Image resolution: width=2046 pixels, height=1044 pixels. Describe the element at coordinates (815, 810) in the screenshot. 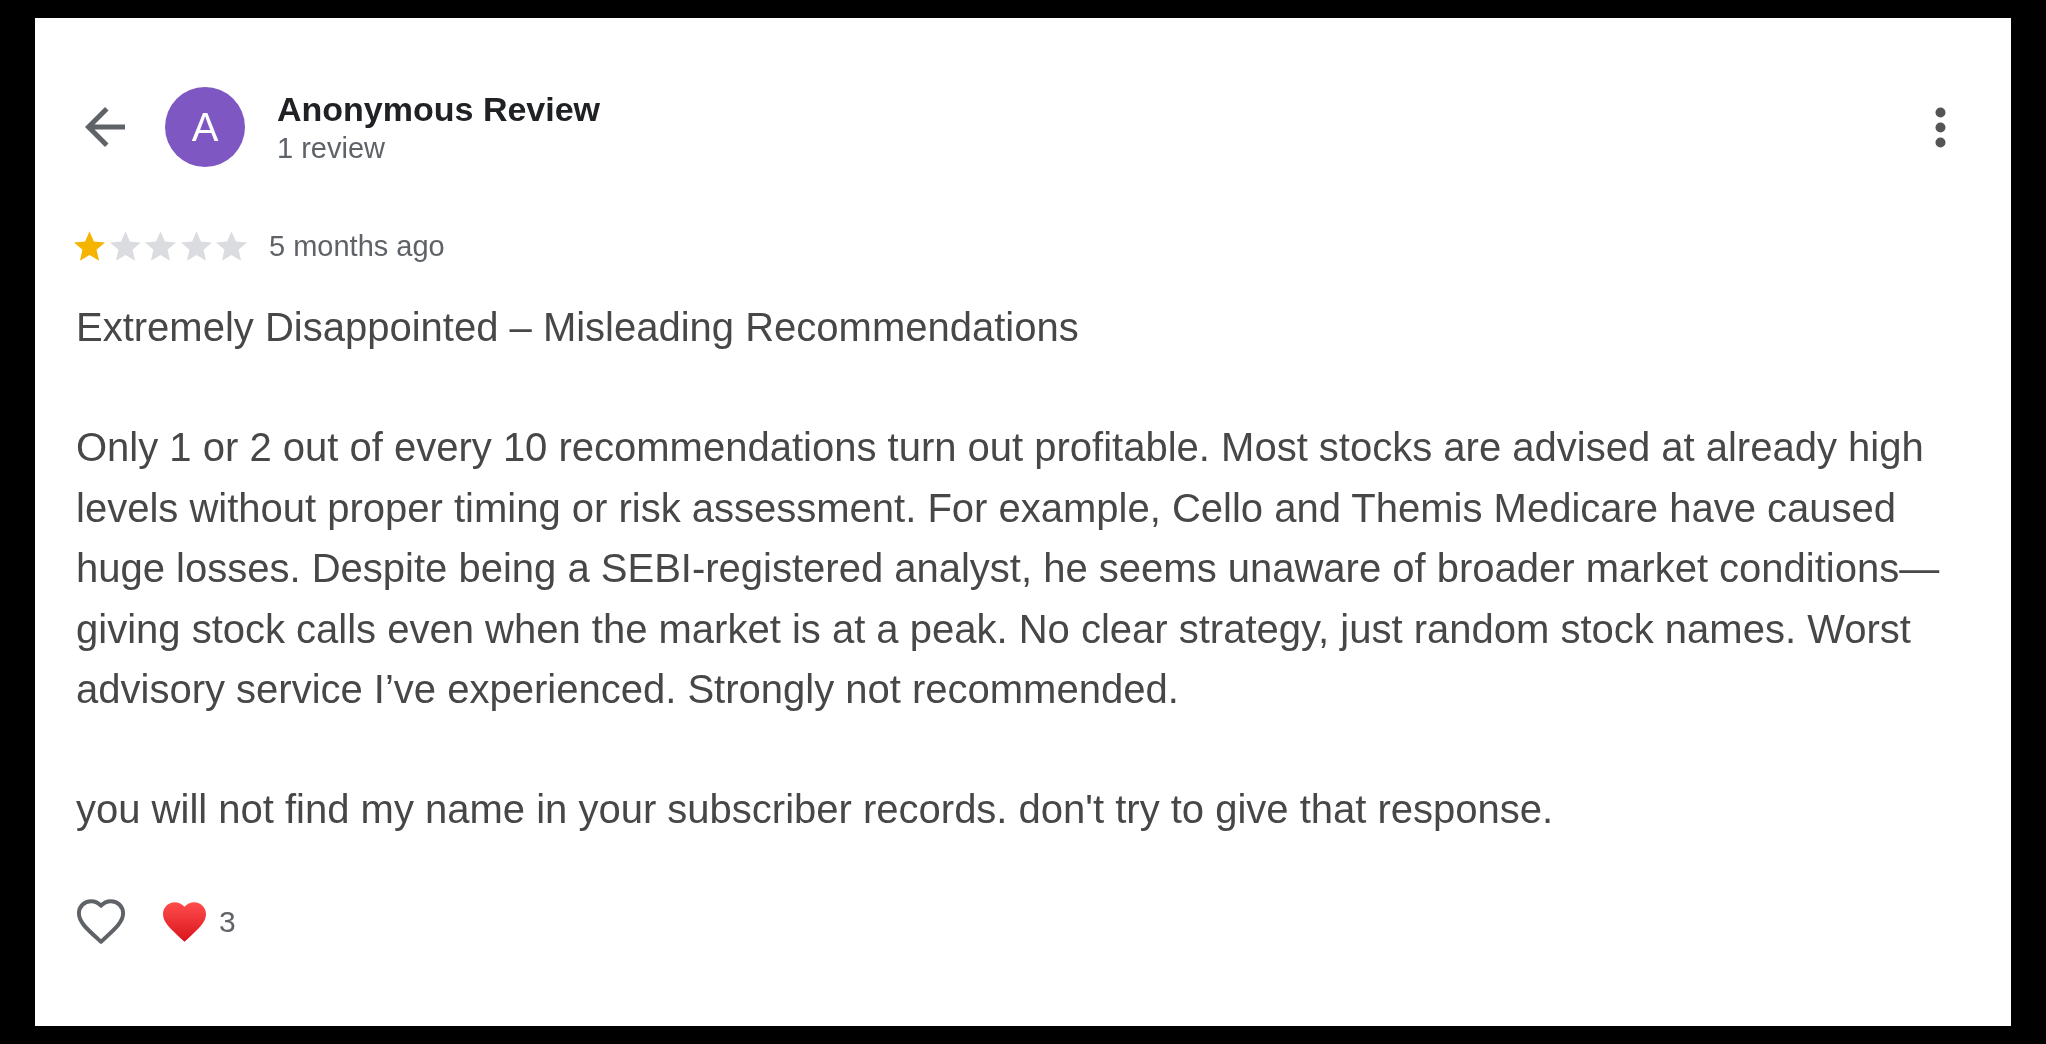

I see `review-text: you will not find my name in your subscriber records. don't try to give that response.` at that location.